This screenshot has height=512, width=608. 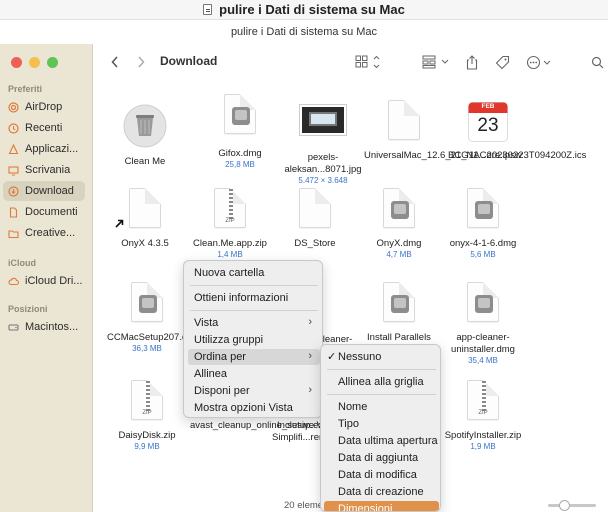 I want to click on view-mode-button, so click(x=368, y=62).